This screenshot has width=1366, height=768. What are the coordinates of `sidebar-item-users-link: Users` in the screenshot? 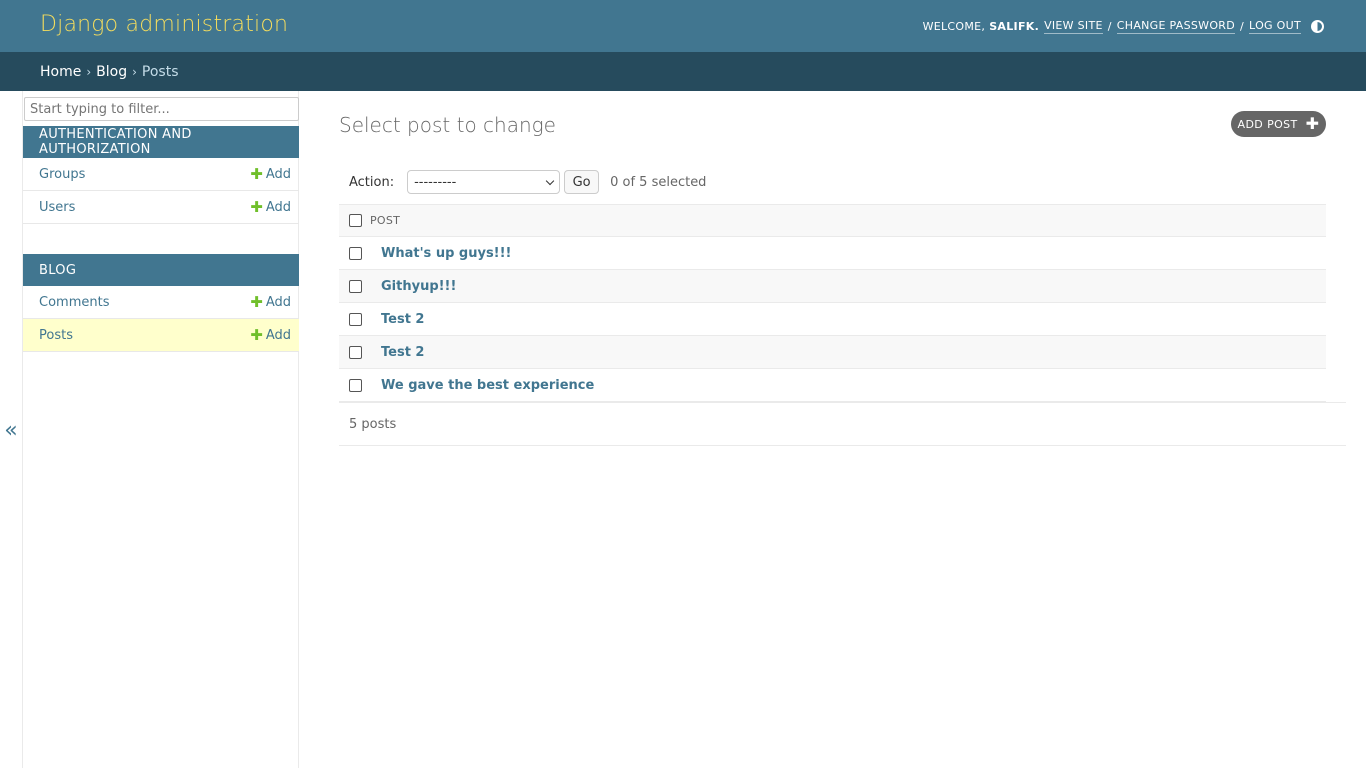 It's located at (57, 207).